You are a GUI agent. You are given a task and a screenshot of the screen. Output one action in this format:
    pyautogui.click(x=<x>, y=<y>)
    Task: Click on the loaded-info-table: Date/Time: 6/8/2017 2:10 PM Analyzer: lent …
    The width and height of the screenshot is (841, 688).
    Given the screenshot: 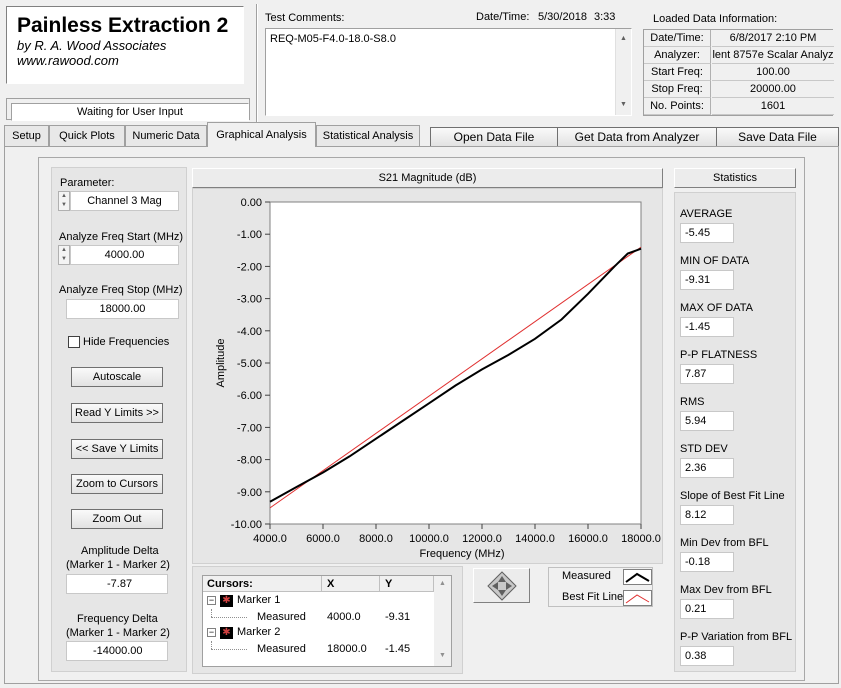 What is the action you would take?
    pyautogui.click(x=738, y=72)
    